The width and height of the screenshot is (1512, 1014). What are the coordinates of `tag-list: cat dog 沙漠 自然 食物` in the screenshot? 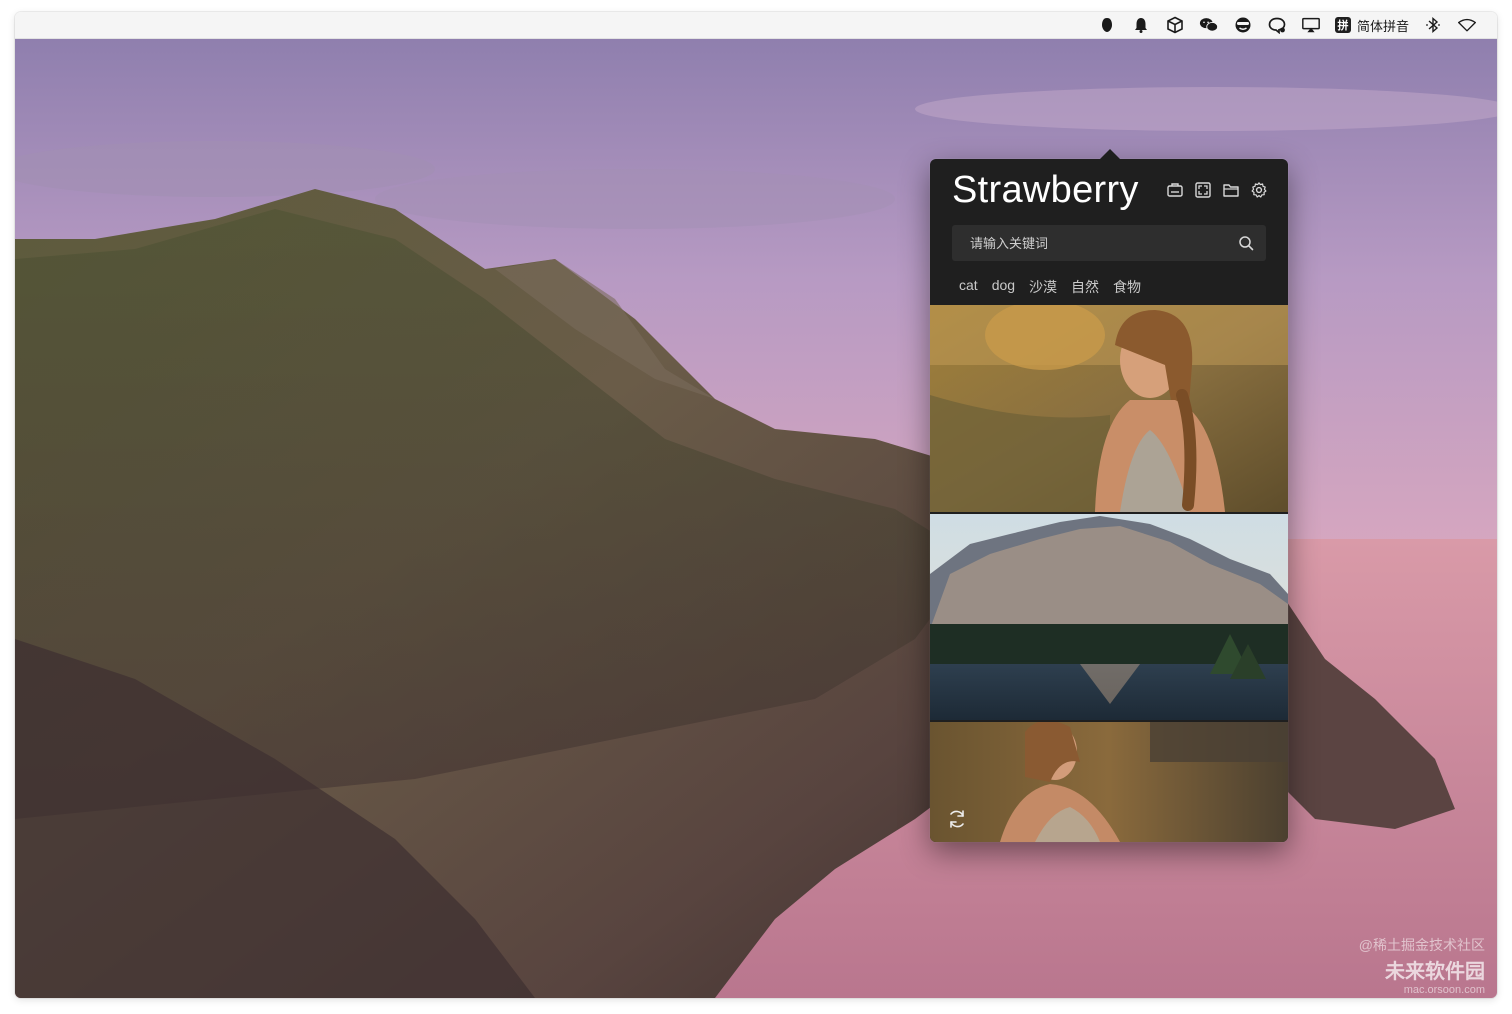 It's located at (1050, 287).